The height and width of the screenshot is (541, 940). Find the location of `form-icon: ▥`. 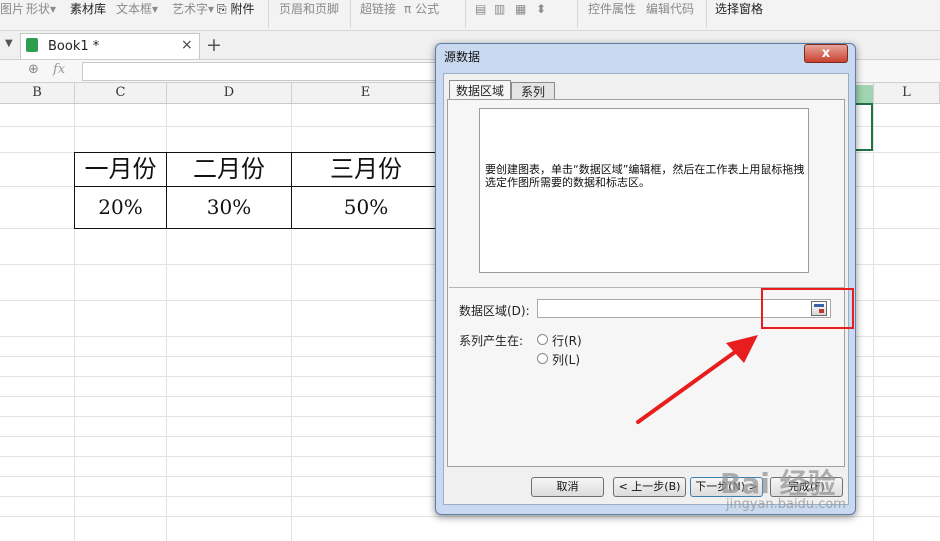

form-icon: ▥ is located at coordinates (499, 9).